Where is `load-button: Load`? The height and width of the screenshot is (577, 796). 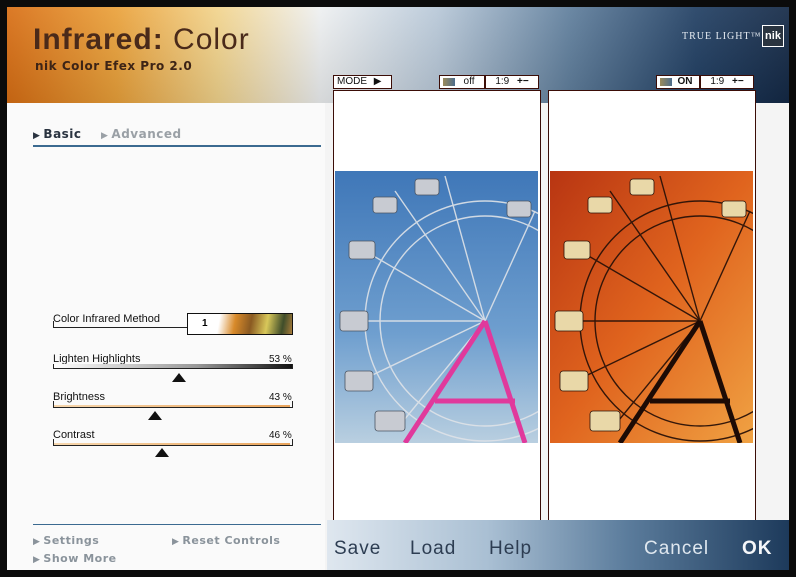 load-button: Load is located at coordinates (433, 549).